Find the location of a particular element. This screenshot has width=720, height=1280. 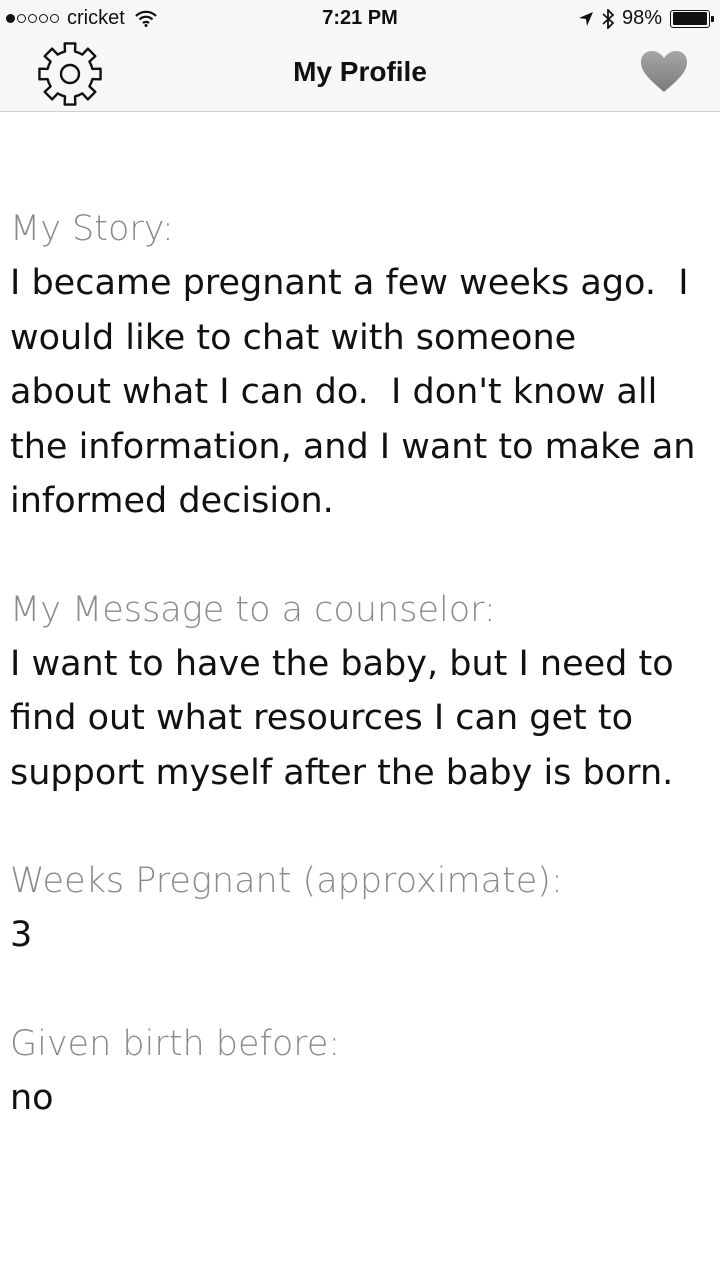

birth-label: Given birth before: is located at coordinates (175, 1043).